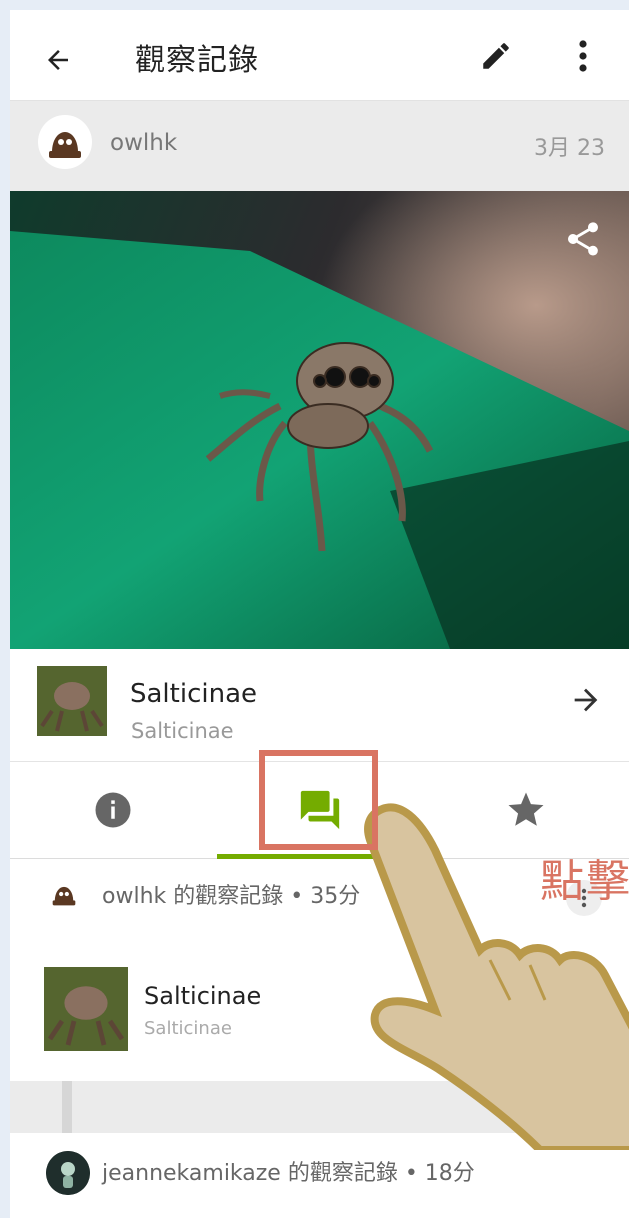 This screenshot has width=629, height=1218. I want to click on arrow-left-icon, so click(58, 60).